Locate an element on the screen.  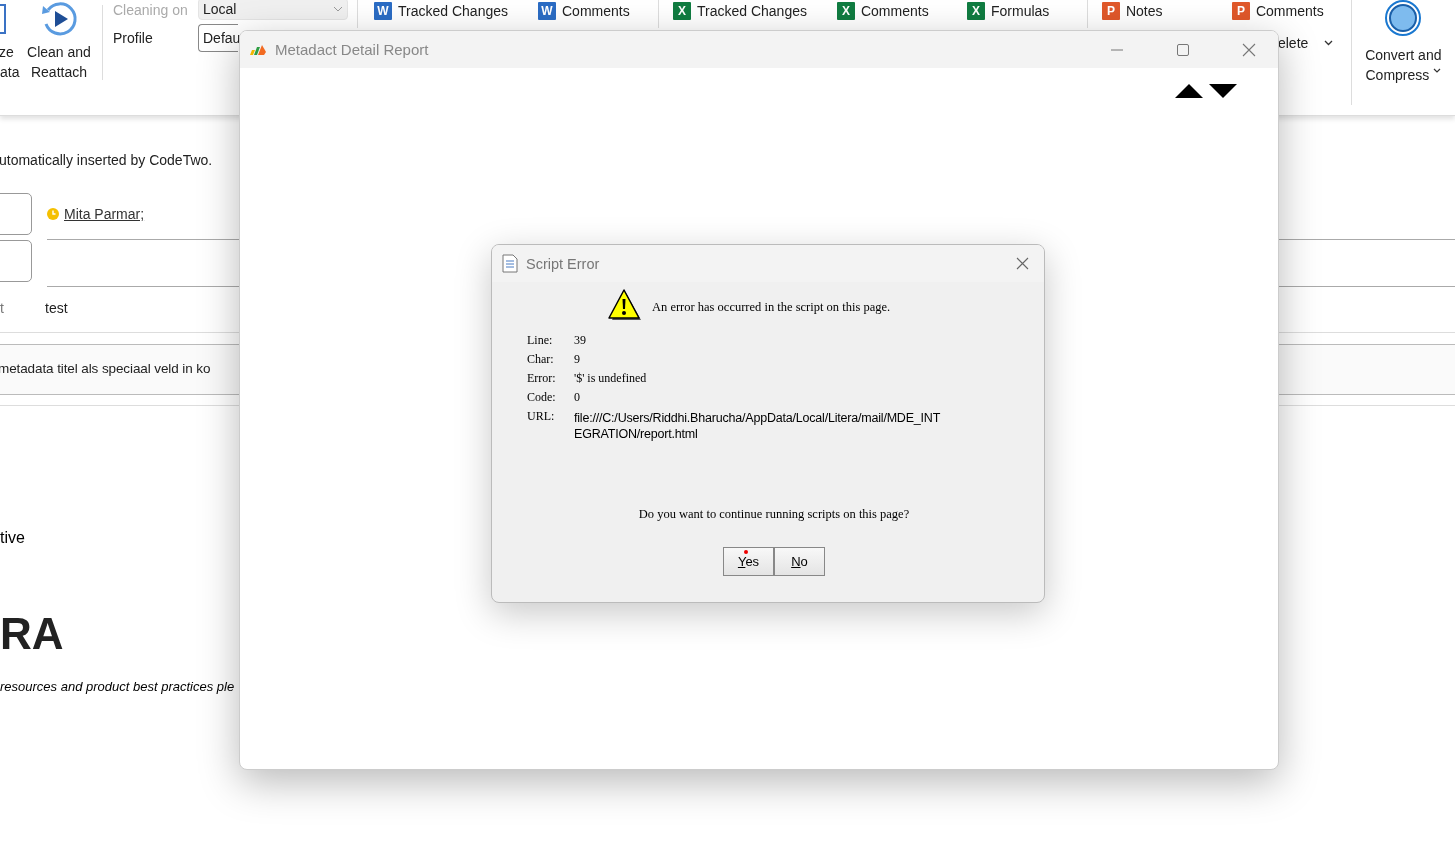
setting-label: Profile is located at coordinates (133, 38).